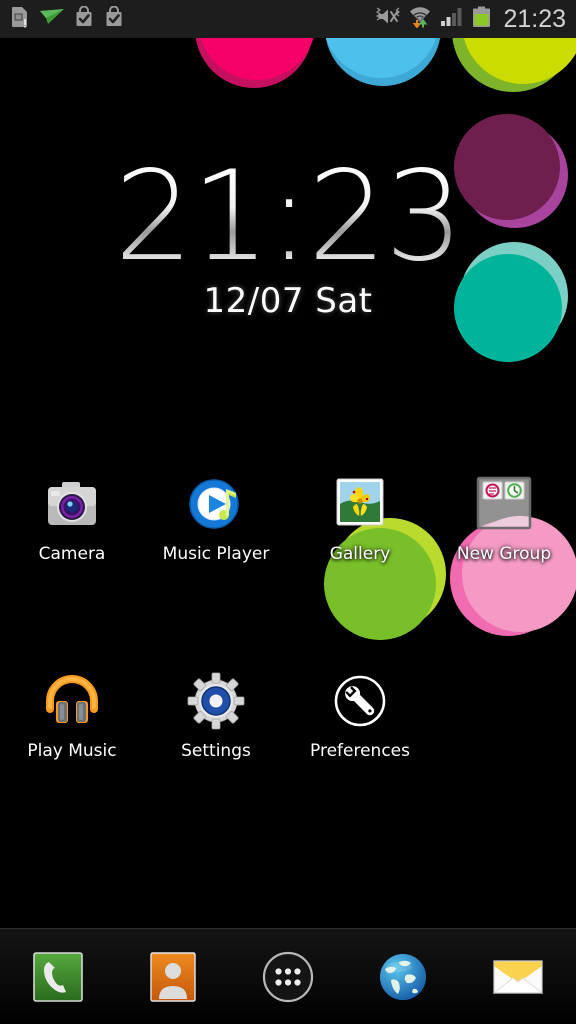 The image size is (576, 1024). What do you see at coordinates (288, 19) in the screenshot?
I see `status-bar: 21:23` at bounding box center [288, 19].